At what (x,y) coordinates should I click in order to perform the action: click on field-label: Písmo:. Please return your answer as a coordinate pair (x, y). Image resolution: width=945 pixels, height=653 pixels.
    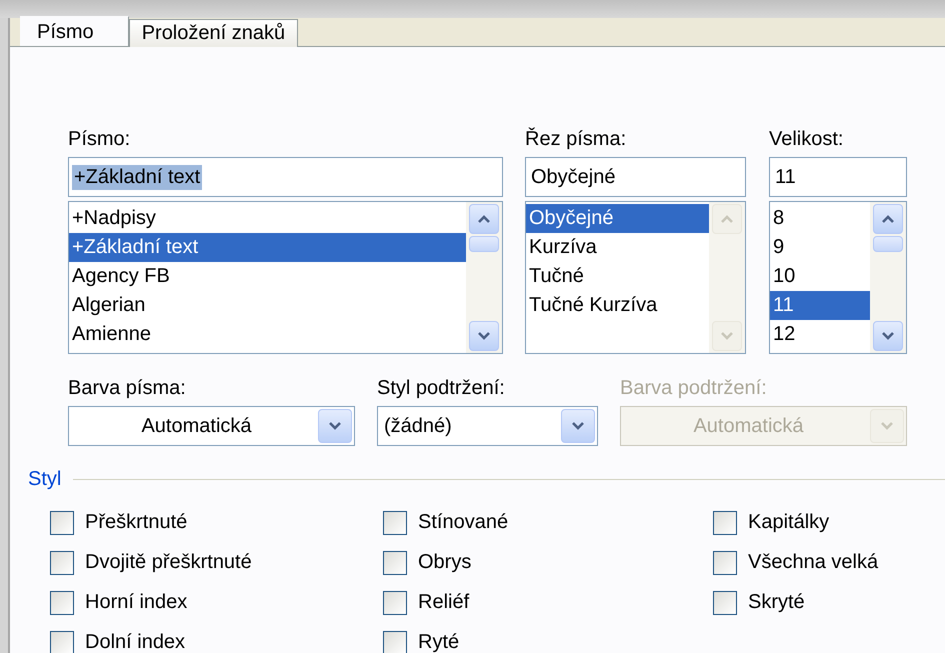
    Looking at the image, I should click on (100, 139).